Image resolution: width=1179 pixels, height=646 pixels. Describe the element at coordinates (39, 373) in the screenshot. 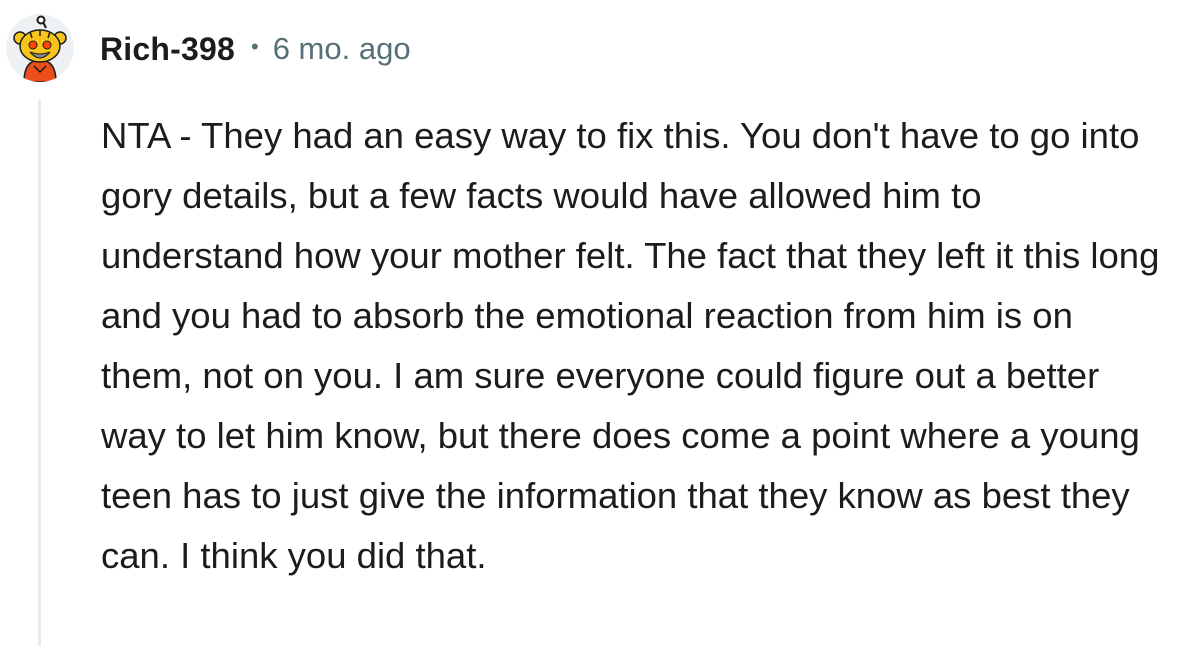

I see `thread-line` at that location.